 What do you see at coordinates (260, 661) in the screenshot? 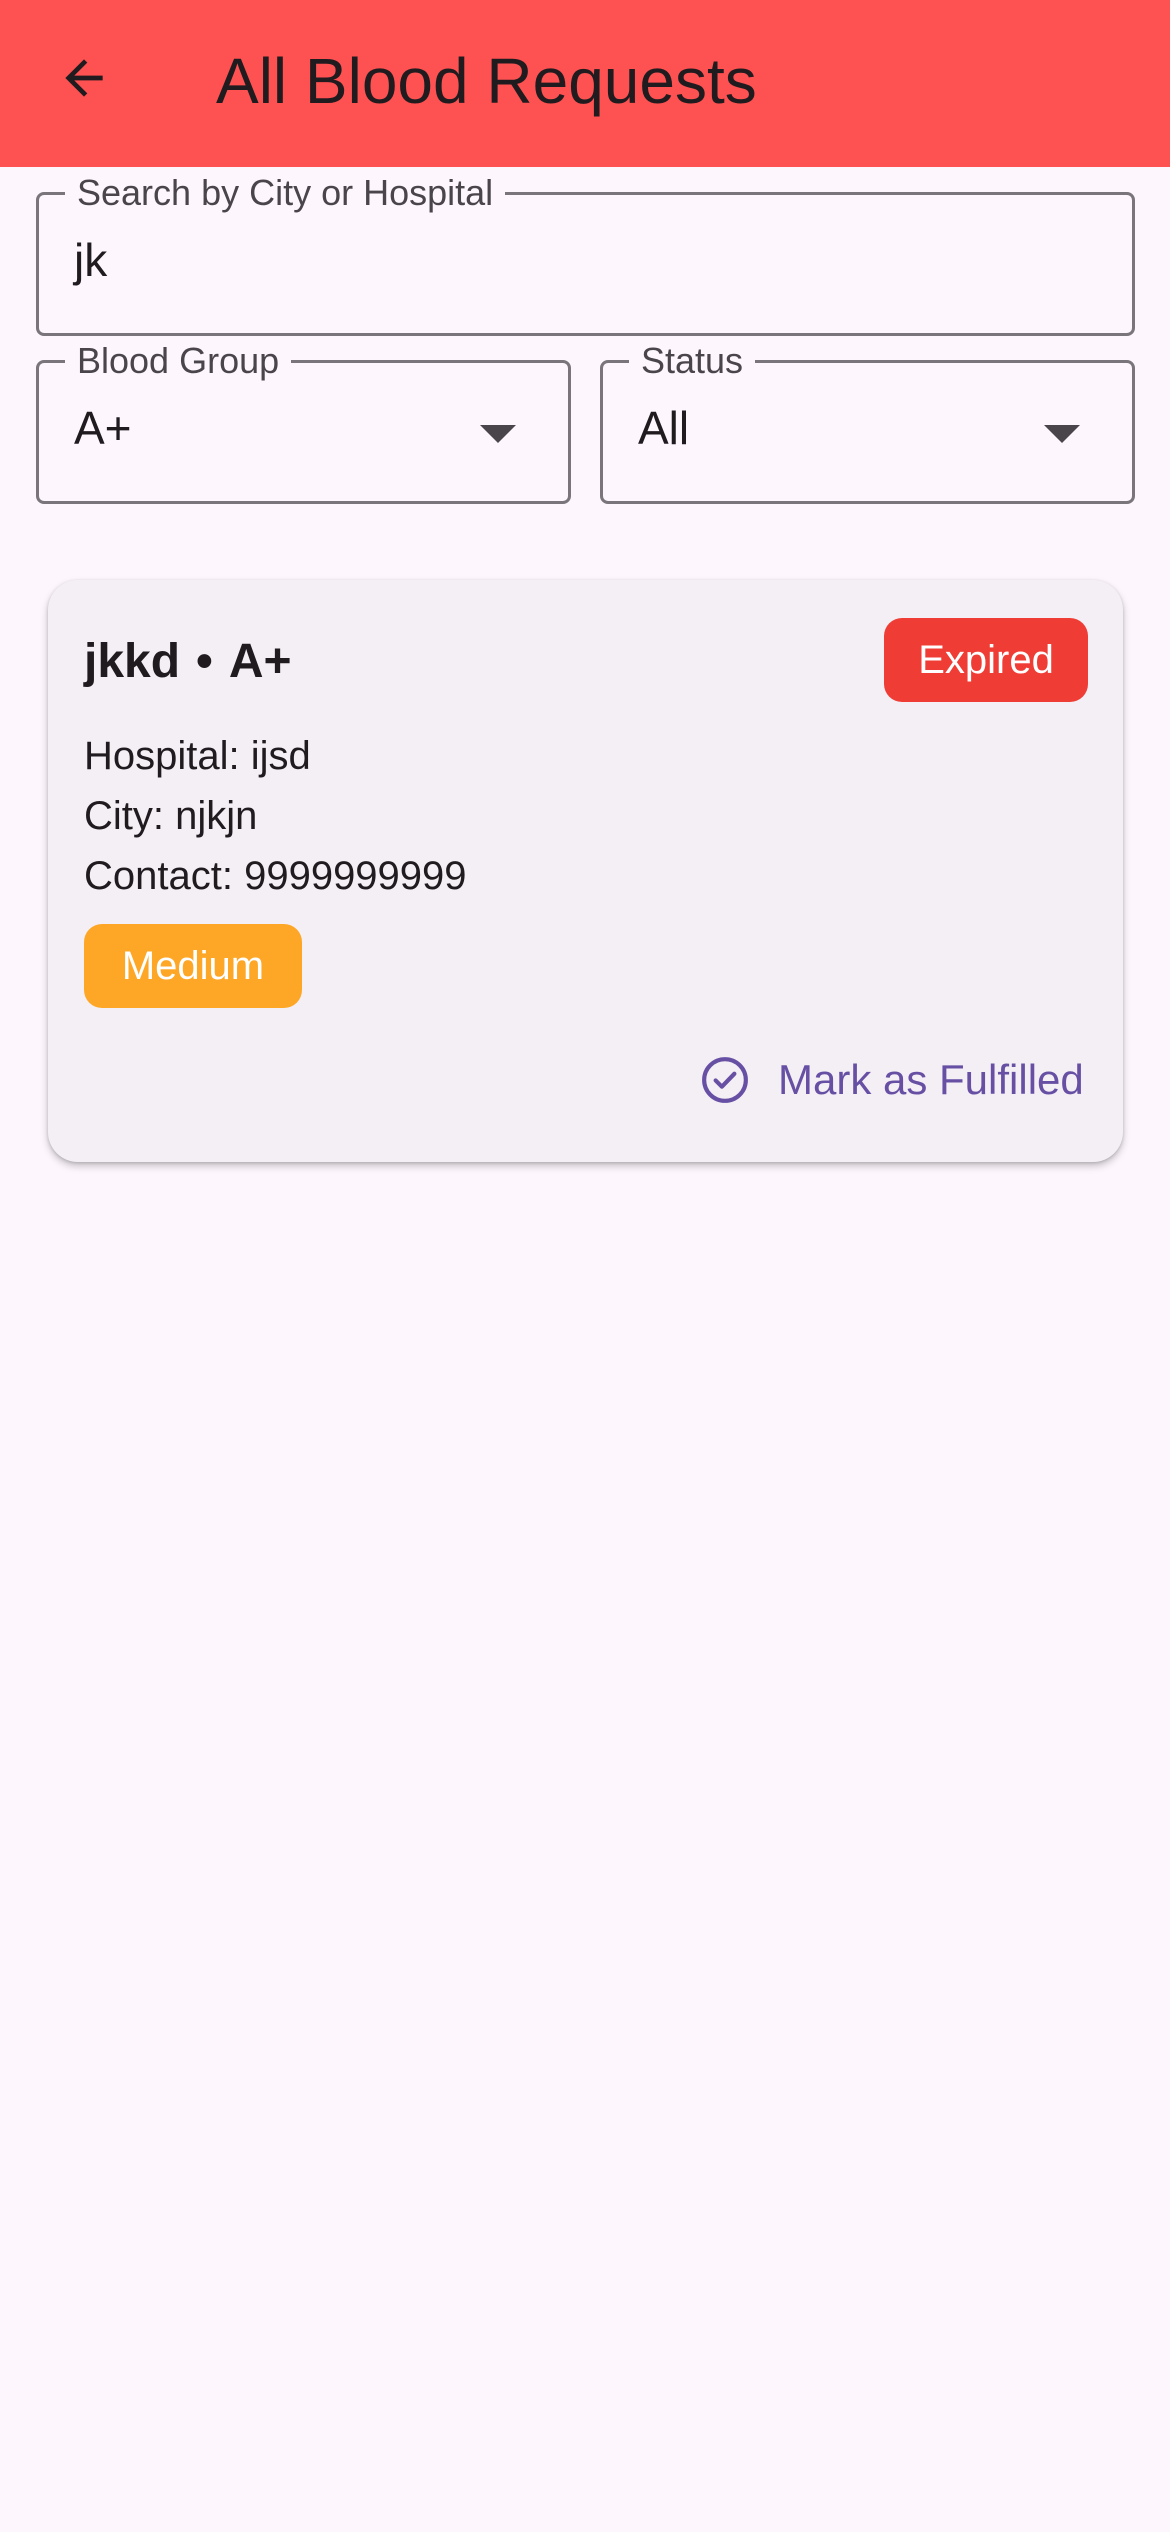
I see `request-blood-group: A+` at bounding box center [260, 661].